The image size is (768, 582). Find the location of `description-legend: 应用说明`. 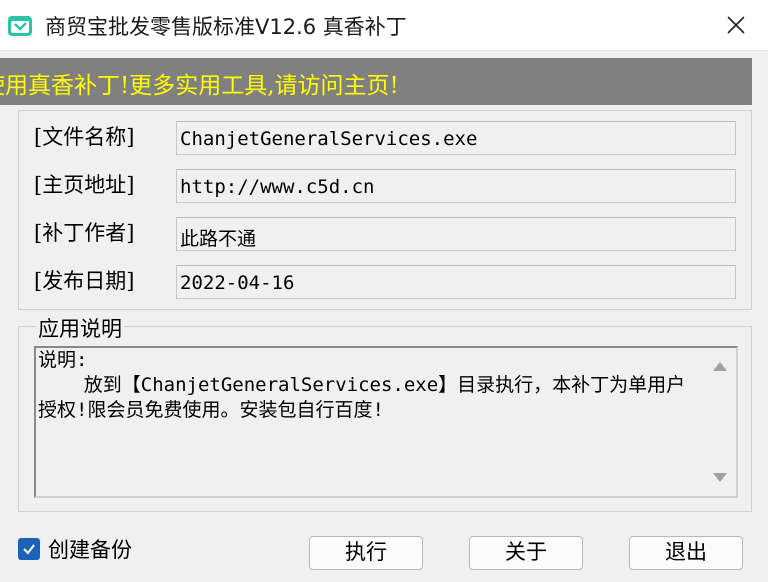

description-legend: 应用说明 is located at coordinates (80, 328).